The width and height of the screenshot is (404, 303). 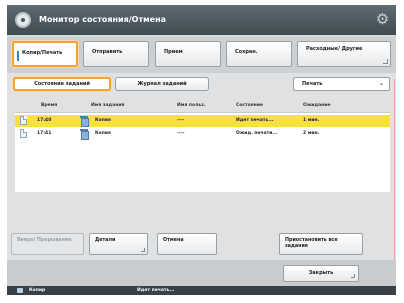 I want to click on gear-icon: ⚙, so click(x=382, y=19).